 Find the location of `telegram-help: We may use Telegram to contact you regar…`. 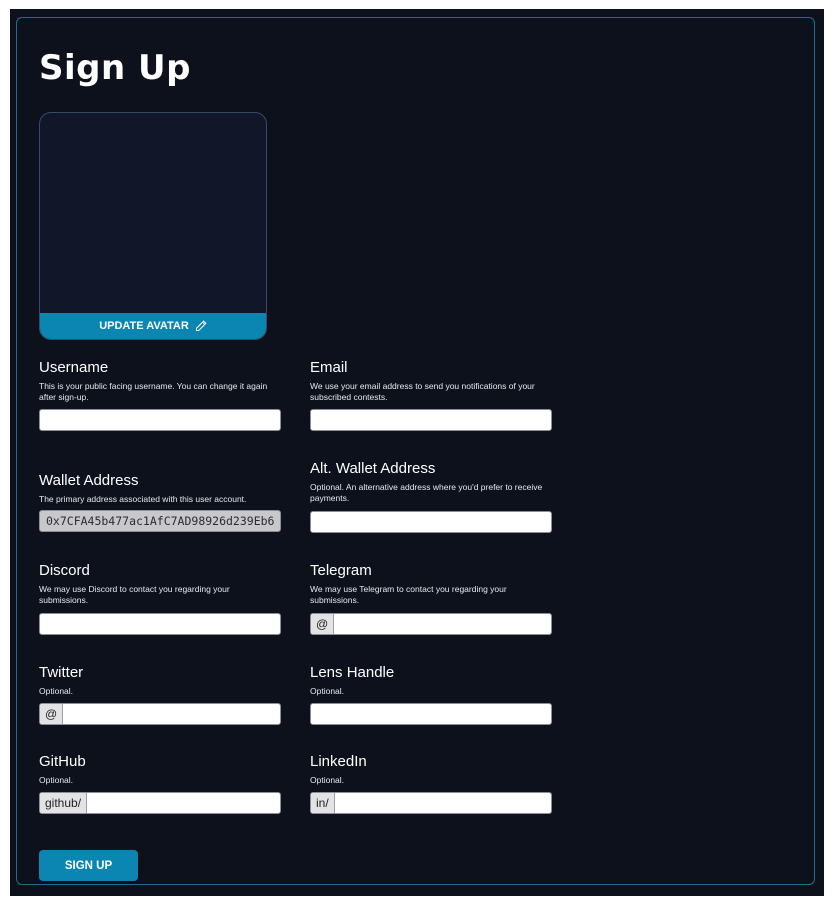

telegram-help: We may use Telegram to contact you regar… is located at coordinates (408, 594).